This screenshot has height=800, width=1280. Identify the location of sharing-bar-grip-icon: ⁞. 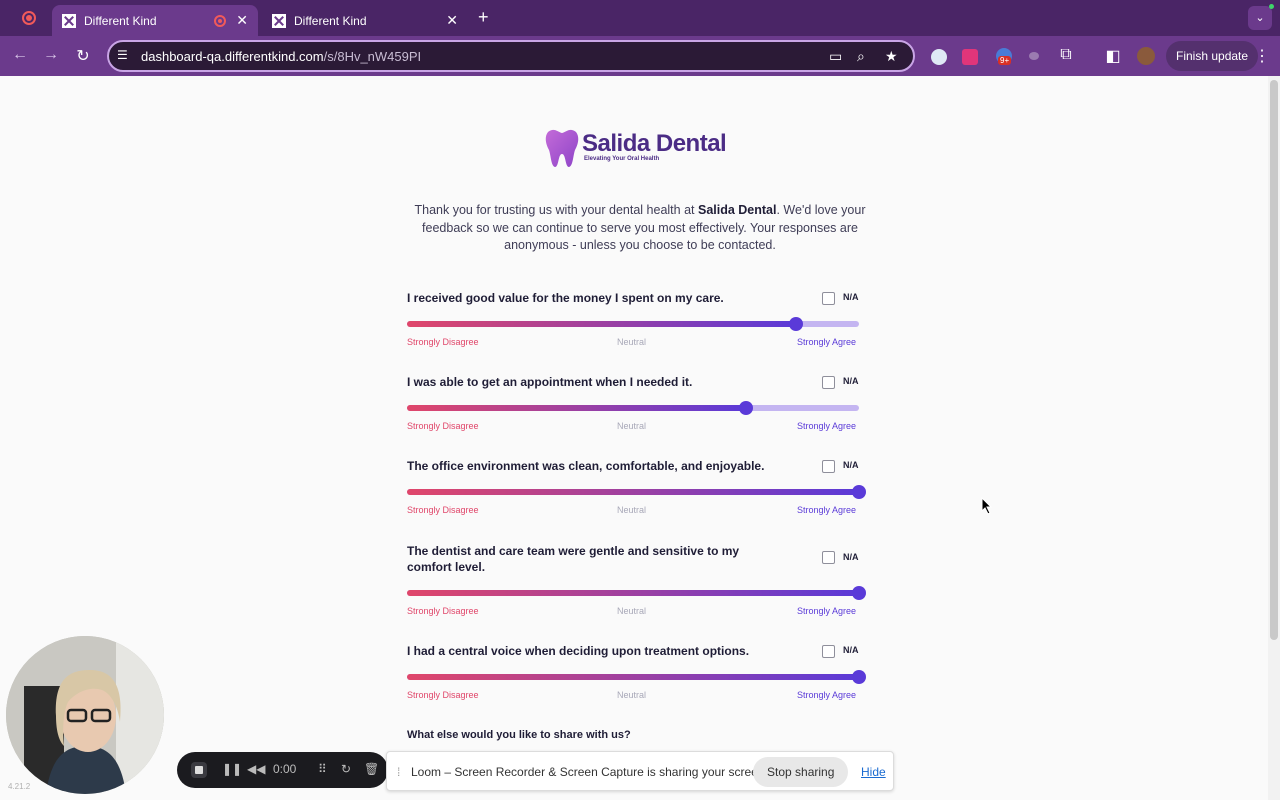
(398, 772).